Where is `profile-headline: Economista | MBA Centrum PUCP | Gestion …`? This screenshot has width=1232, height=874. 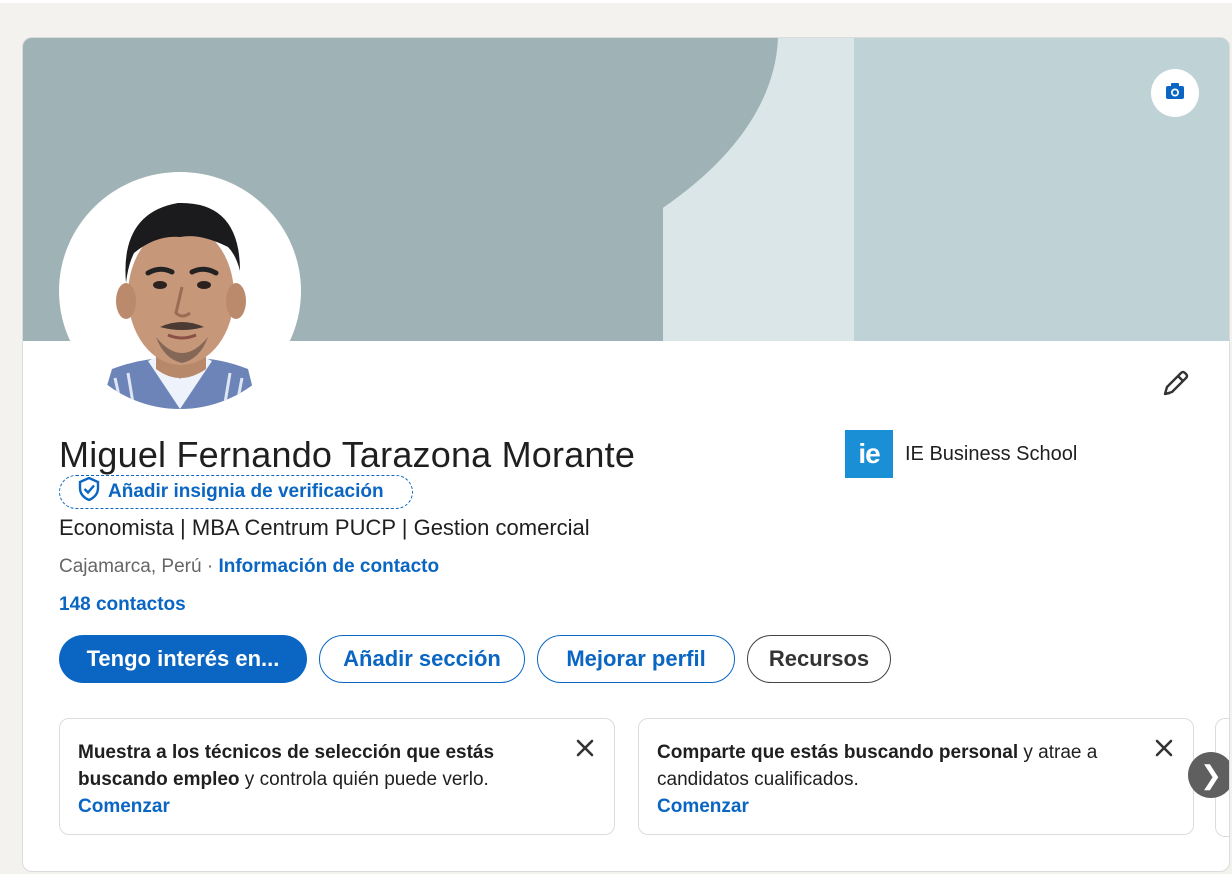
profile-headline: Economista | MBA Centrum PUCP | Gestion … is located at coordinates (324, 527).